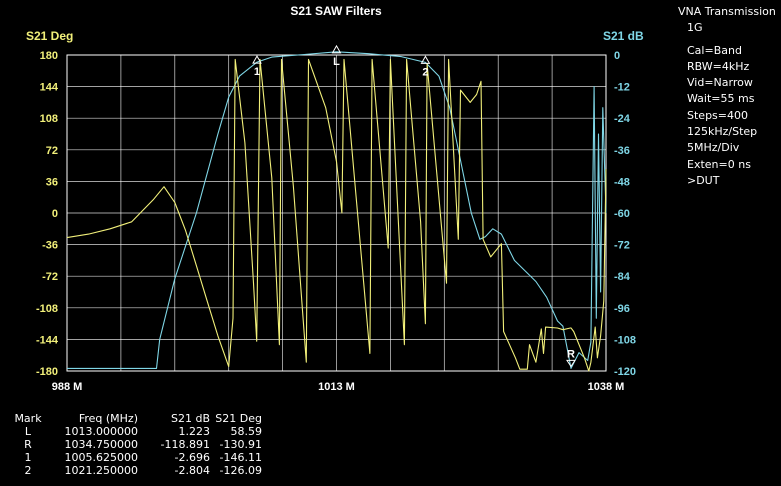 This screenshot has height=486, width=781. I want to click on y-left-tick-label: 36, so click(52, 182).